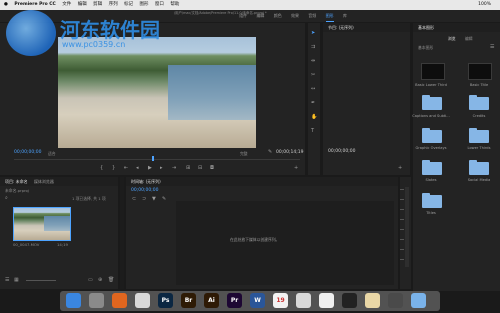  Describe the element at coordinates (244, 154) in the screenshot. I see `source-resolution-dropdown: 完整` at that location.